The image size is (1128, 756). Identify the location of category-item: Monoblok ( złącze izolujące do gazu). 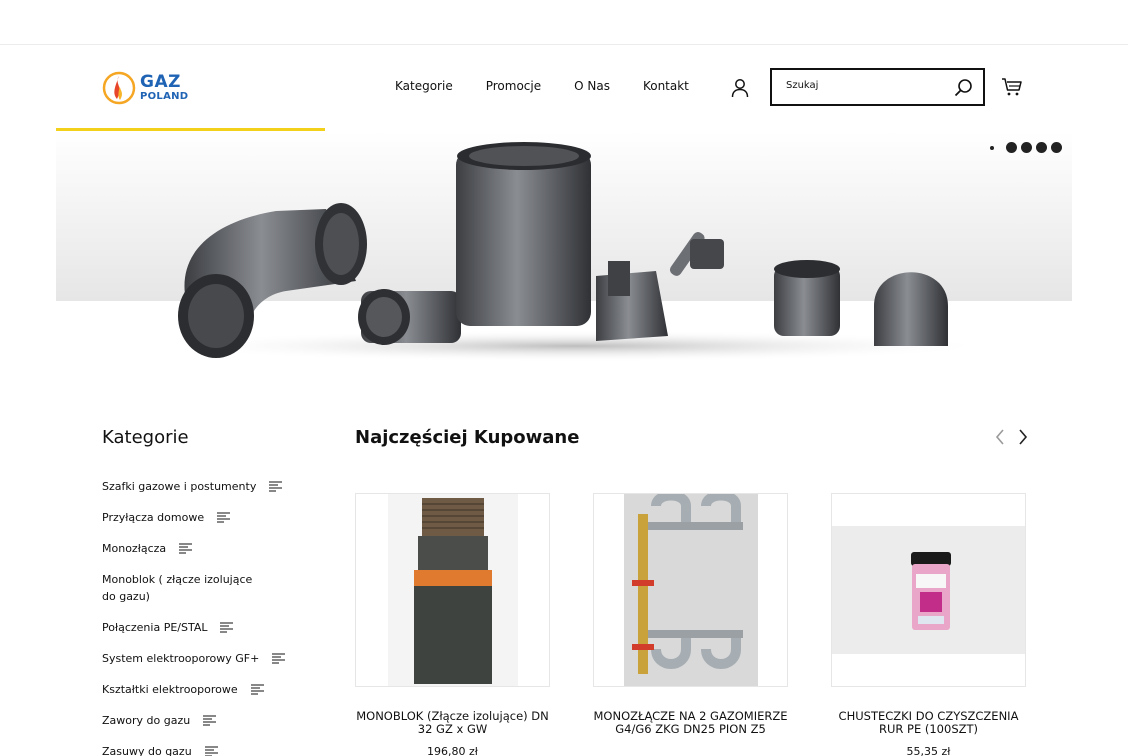
(197, 588).